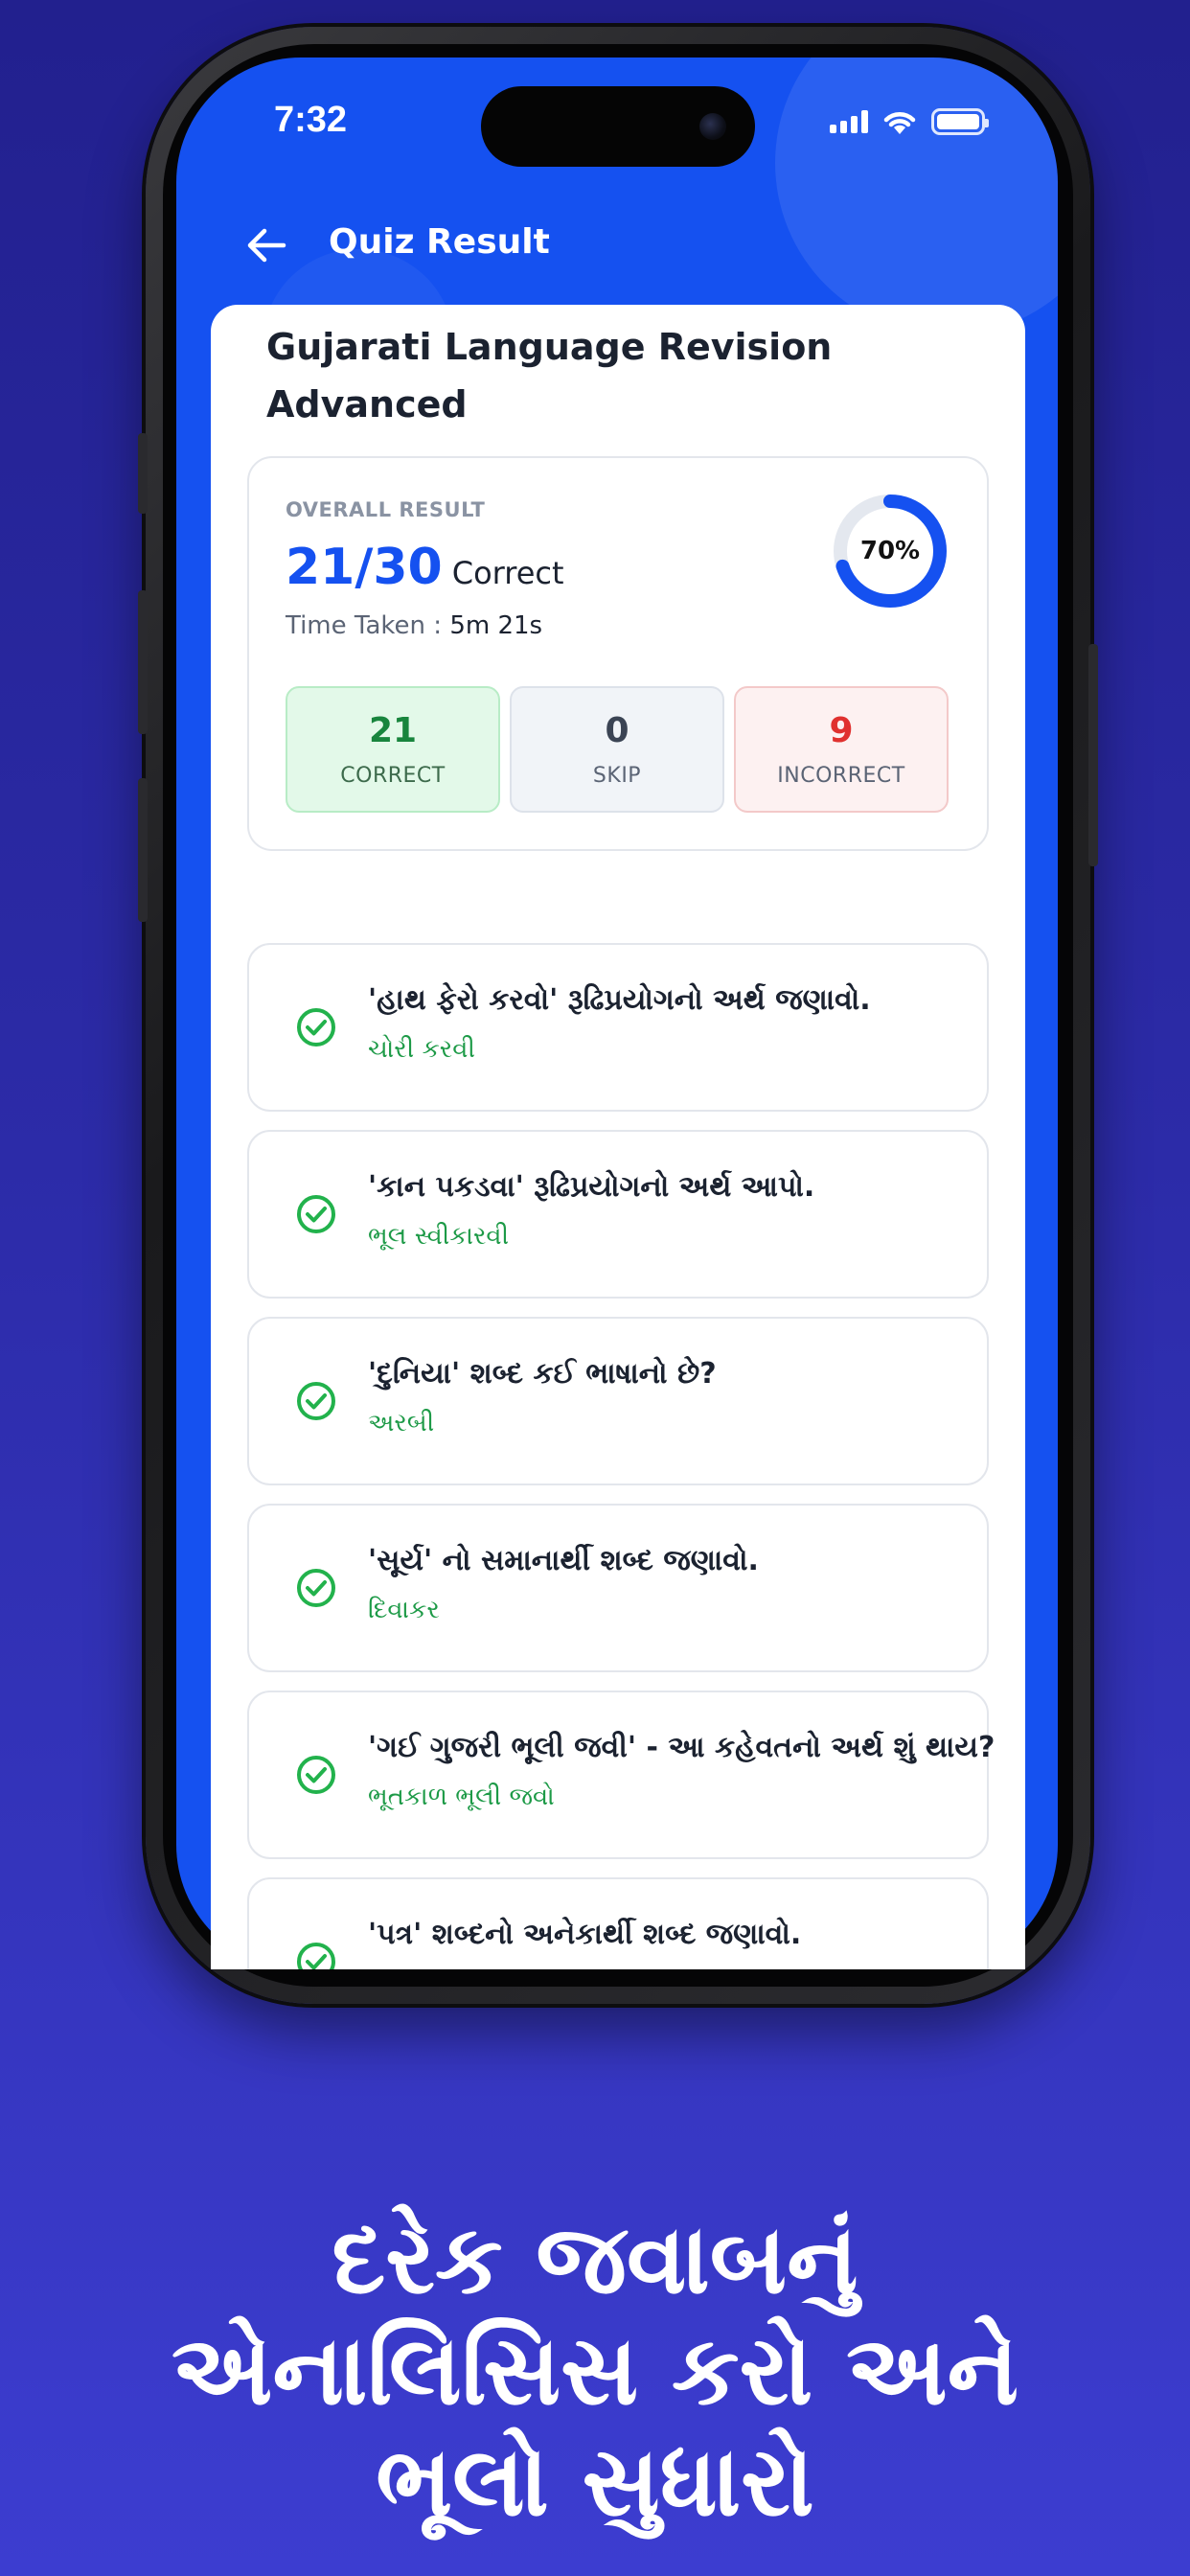 This screenshot has width=1190, height=2576. Describe the element at coordinates (713, 126) in the screenshot. I see `camera-icon` at that location.